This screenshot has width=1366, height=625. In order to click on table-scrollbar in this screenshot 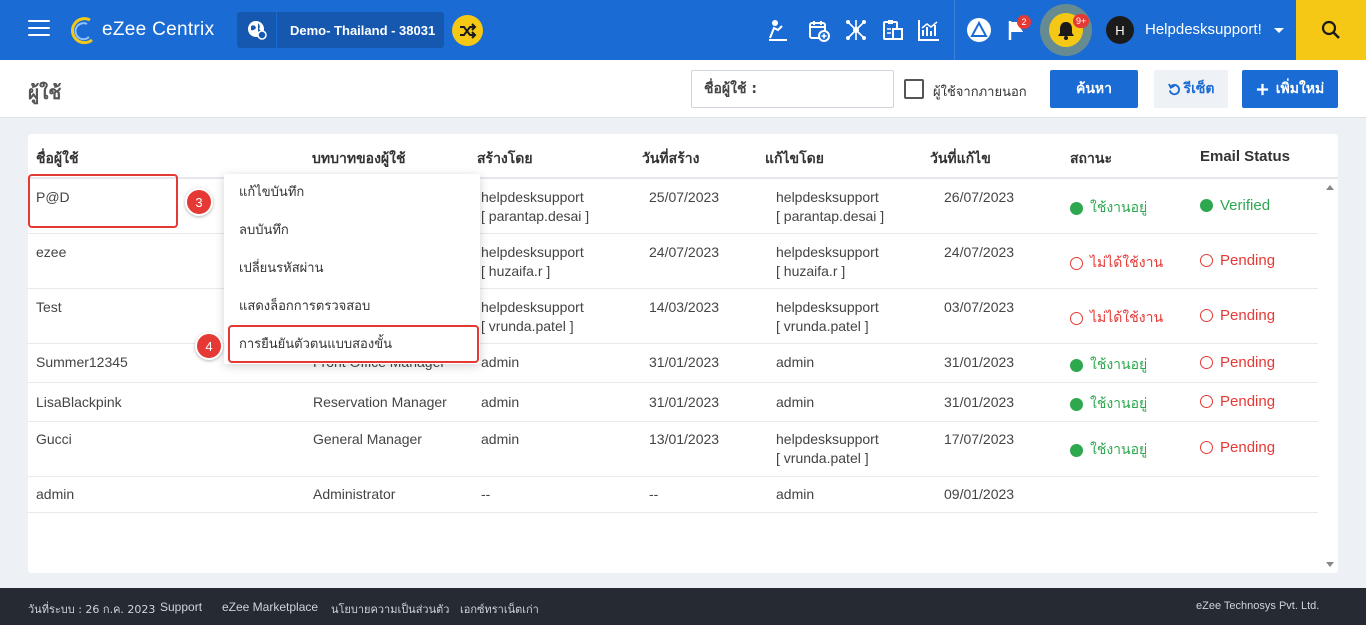, I will do `click(1329, 376)`.